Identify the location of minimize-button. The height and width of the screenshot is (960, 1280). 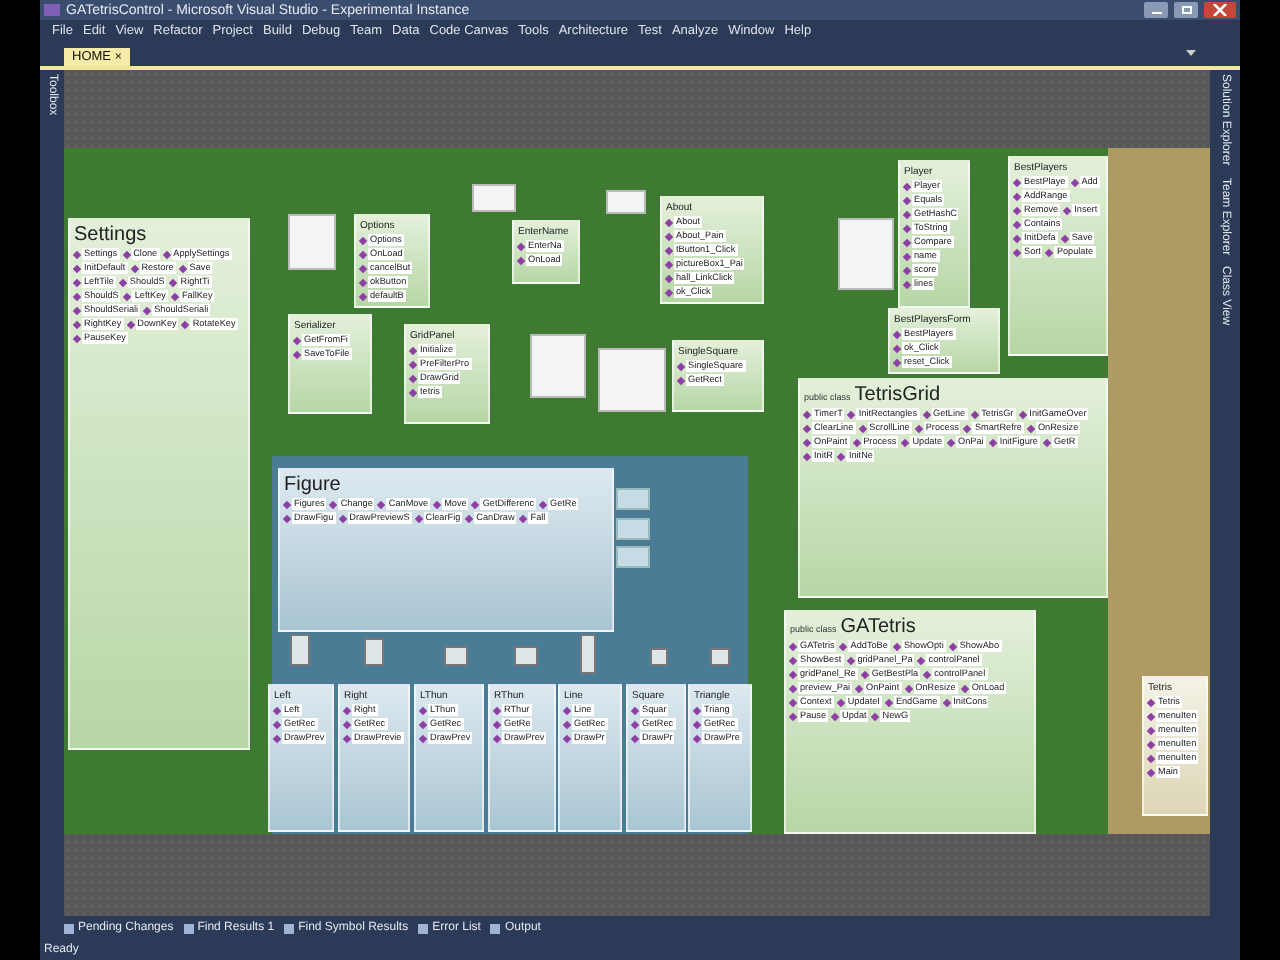
(1156, 10).